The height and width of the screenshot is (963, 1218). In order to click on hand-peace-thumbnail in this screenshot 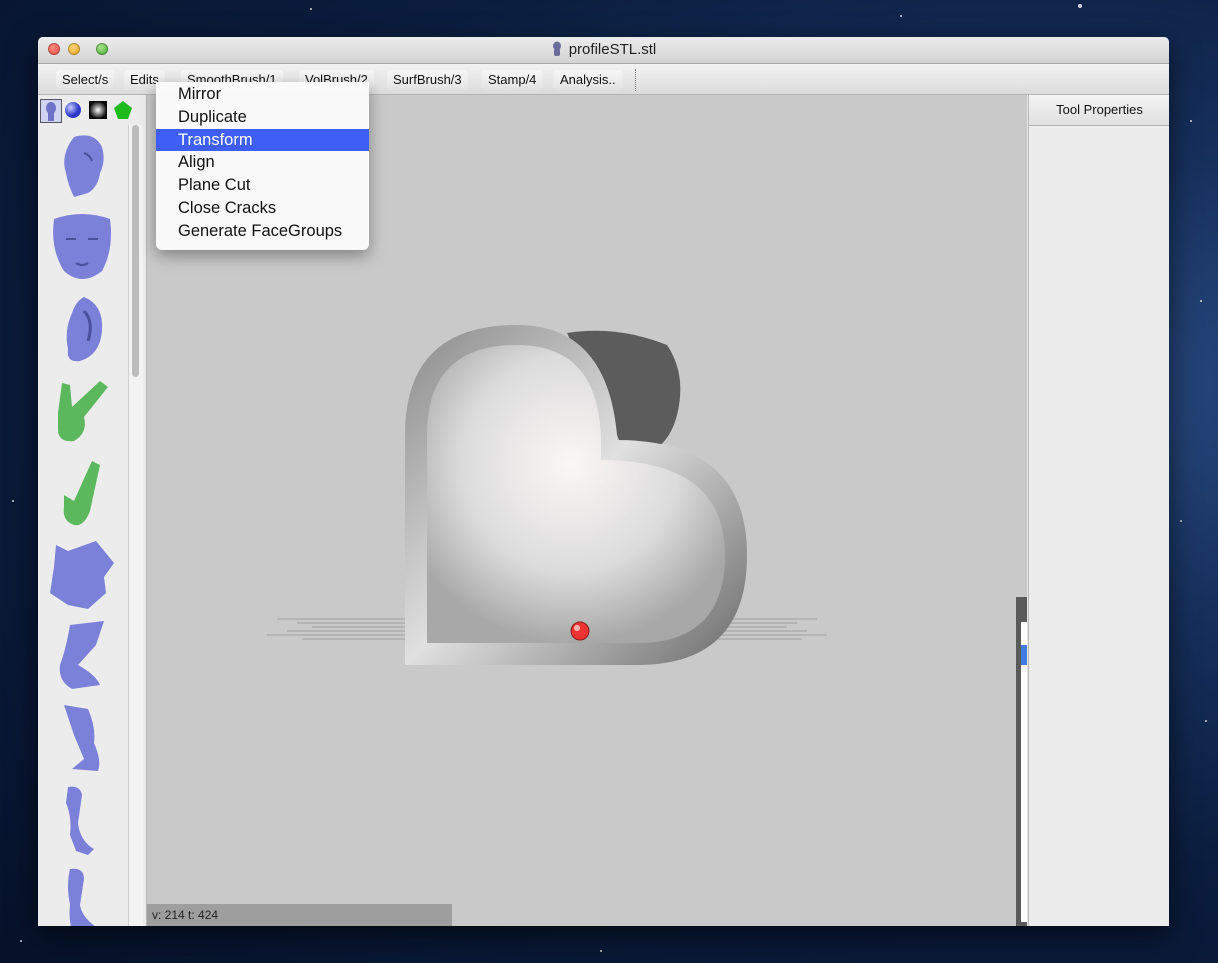, I will do `click(82, 411)`.